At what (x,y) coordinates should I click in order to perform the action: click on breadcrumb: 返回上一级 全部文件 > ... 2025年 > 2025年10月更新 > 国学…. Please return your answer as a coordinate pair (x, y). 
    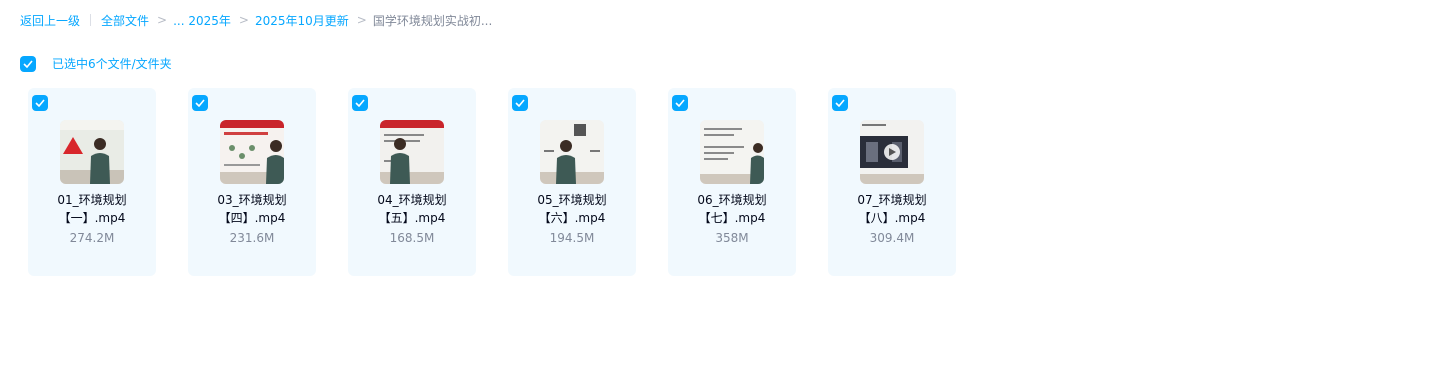
    Looking at the image, I should click on (256, 20).